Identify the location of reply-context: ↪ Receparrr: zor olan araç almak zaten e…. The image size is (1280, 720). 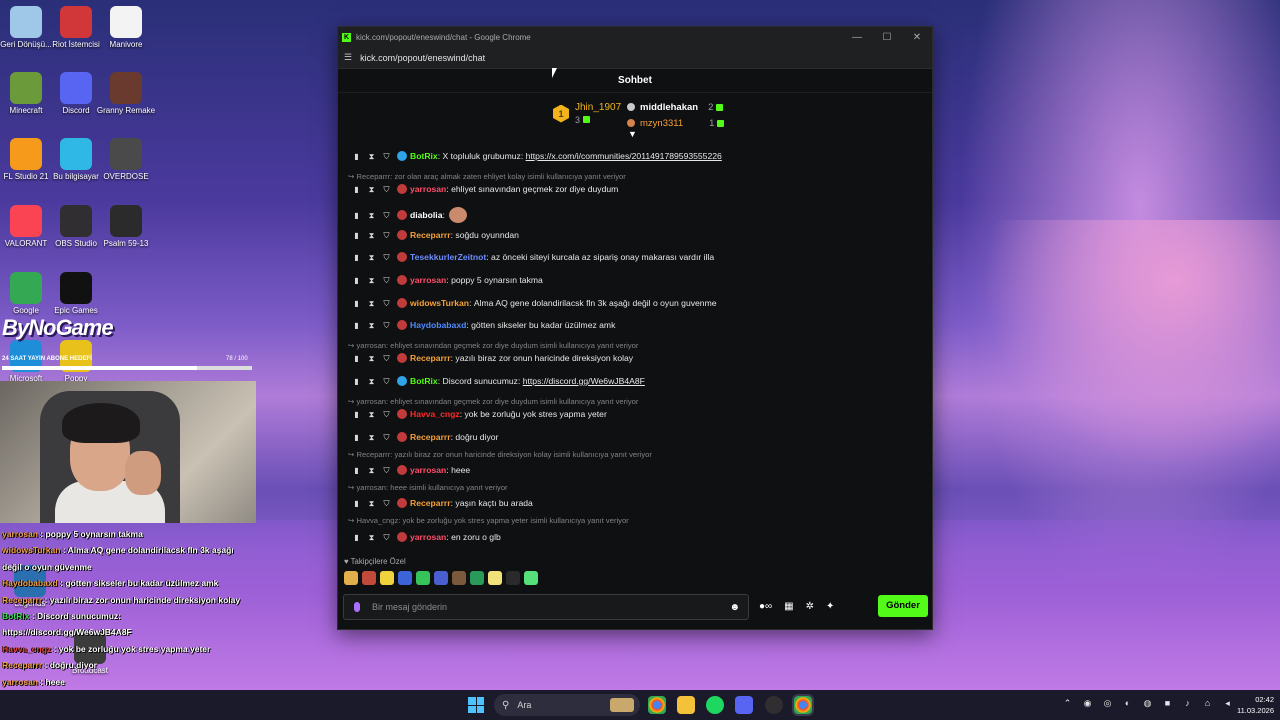
(487, 176).